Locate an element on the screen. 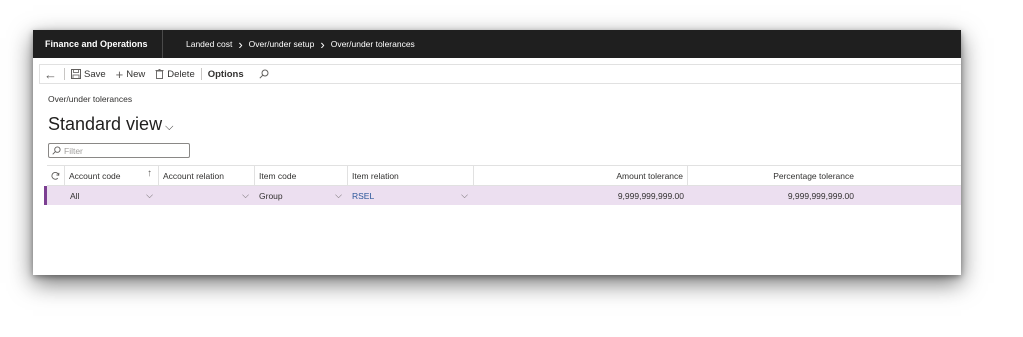  new-label: New is located at coordinates (136, 74).